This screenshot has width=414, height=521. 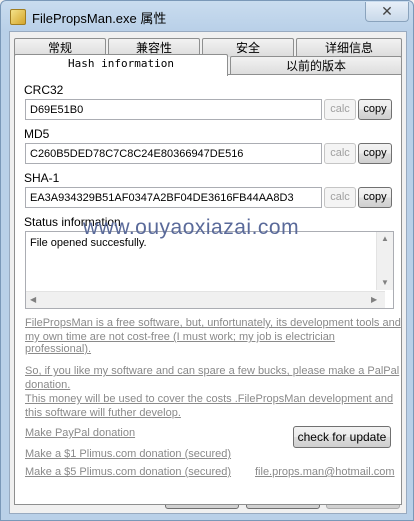 What do you see at coordinates (42, 178) in the screenshot?
I see `sha1-label: SHA-1` at bounding box center [42, 178].